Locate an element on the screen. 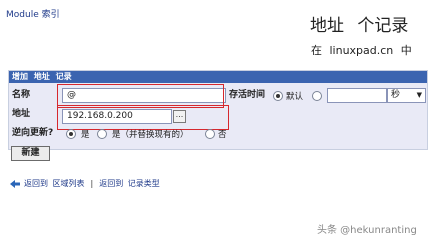 The height and width of the screenshot is (241, 434). module-label: Module is located at coordinates (22, 15).